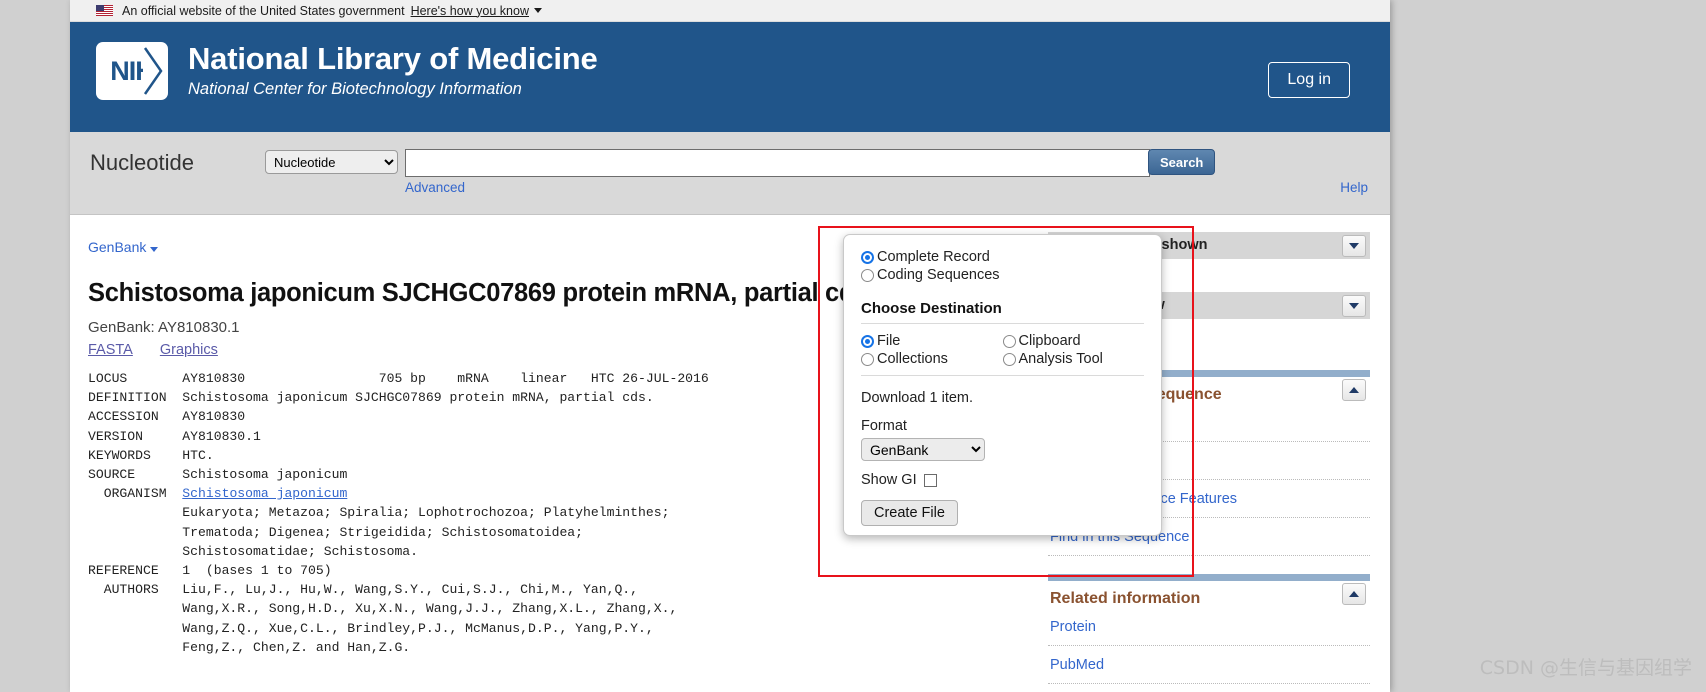 This screenshot has width=1706, height=692. I want to click on advanced-search-link: Advanced, so click(435, 187).